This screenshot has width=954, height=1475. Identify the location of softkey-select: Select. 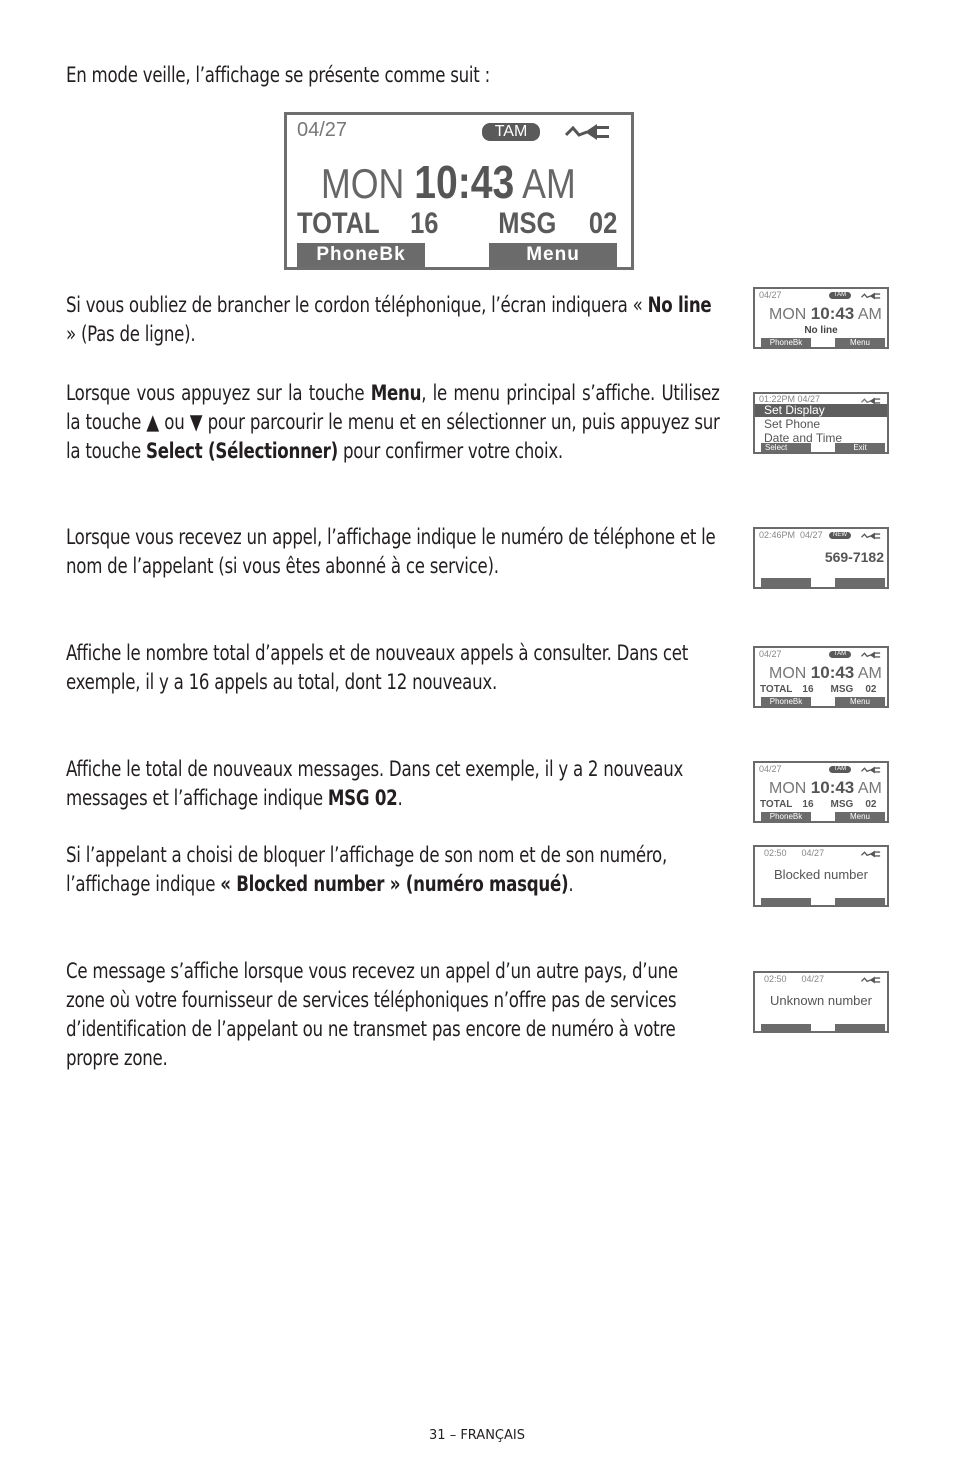
(786, 447).